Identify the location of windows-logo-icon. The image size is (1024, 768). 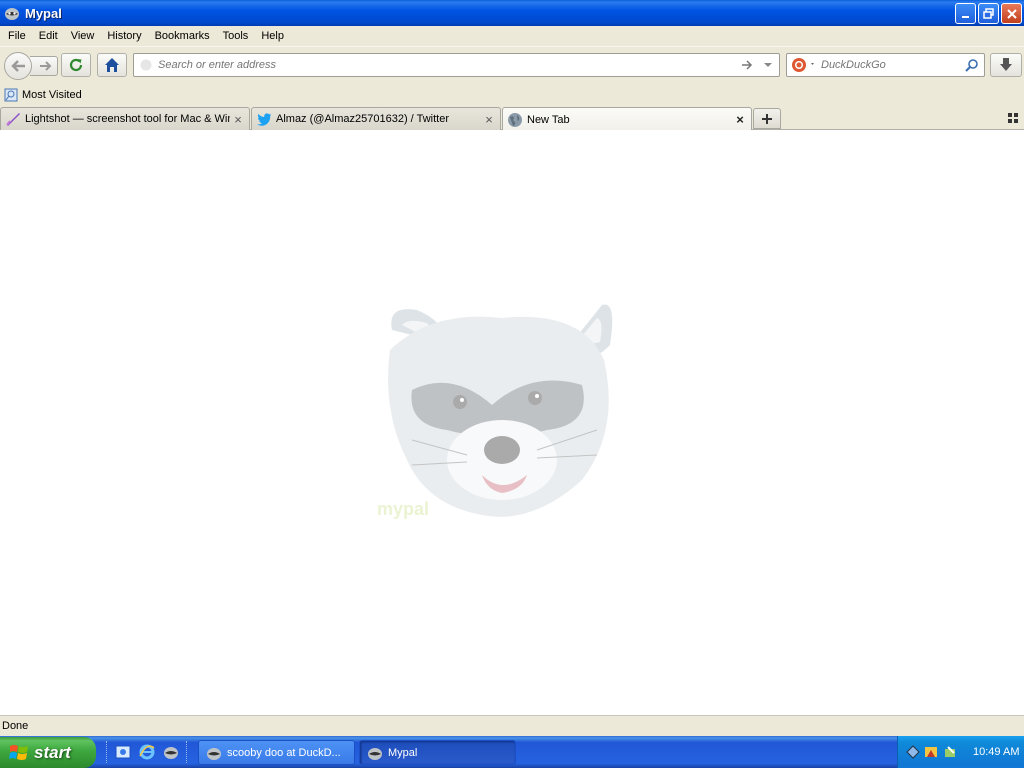
(18, 752).